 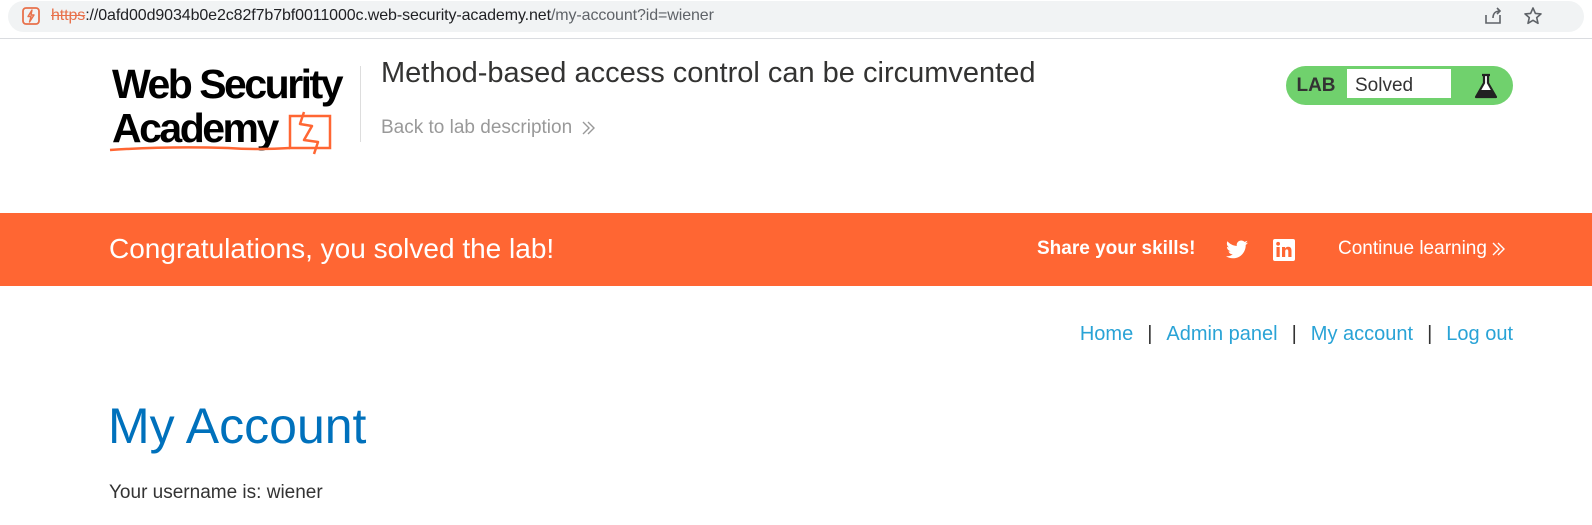 What do you see at coordinates (1221, 334) in the screenshot?
I see `nav-admin-panel-link: Admin panel` at bounding box center [1221, 334].